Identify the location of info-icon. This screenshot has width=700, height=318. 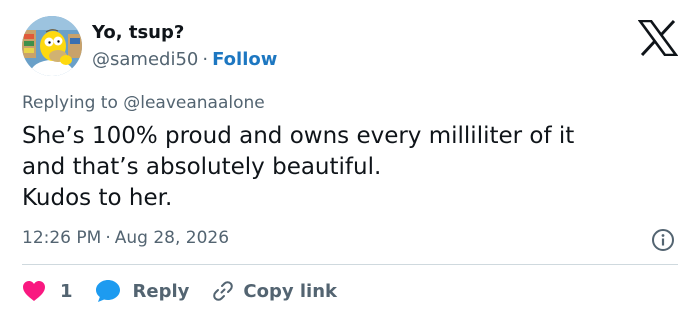
(663, 240).